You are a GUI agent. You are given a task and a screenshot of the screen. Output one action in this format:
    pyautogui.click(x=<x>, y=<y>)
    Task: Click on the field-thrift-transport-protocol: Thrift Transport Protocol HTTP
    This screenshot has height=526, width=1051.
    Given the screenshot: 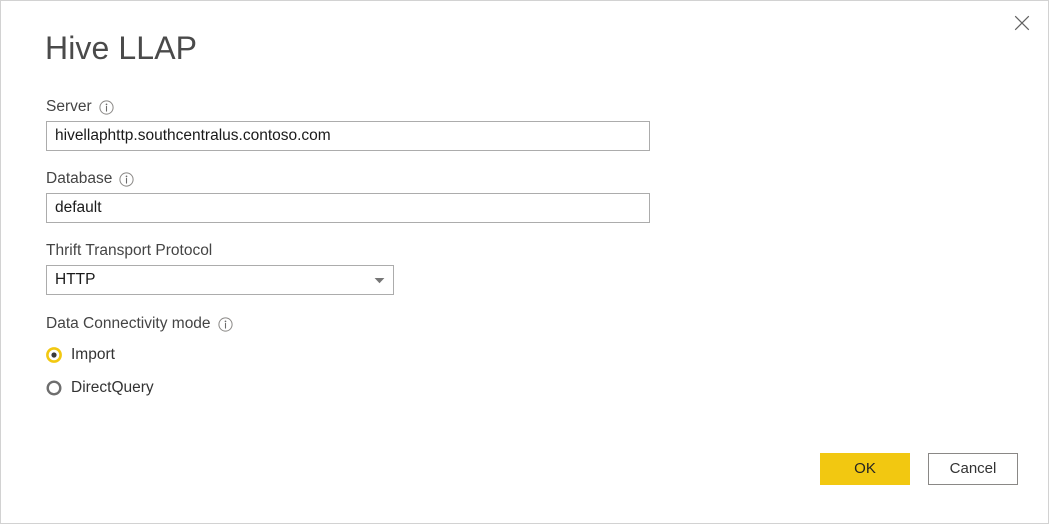 What is the action you would take?
    pyautogui.click(x=348, y=268)
    